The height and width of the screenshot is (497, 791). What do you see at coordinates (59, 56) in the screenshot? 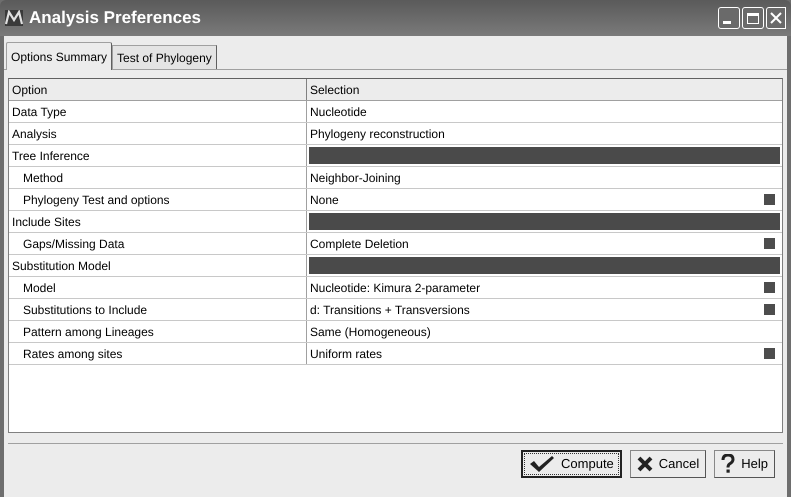
I see `tab: Options Summary` at bounding box center [59, 56].